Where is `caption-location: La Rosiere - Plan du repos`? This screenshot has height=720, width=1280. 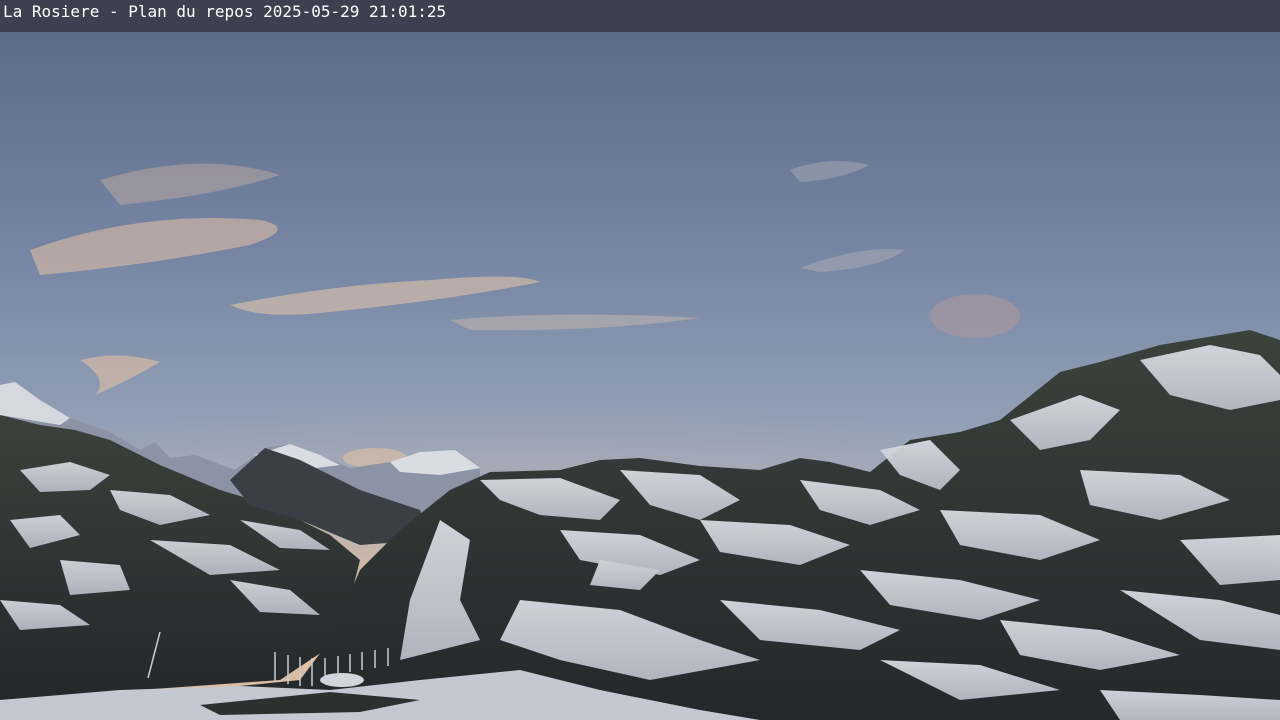
caption-location: La Rosiere - Plan du repos is located at coordinates (128, 11).